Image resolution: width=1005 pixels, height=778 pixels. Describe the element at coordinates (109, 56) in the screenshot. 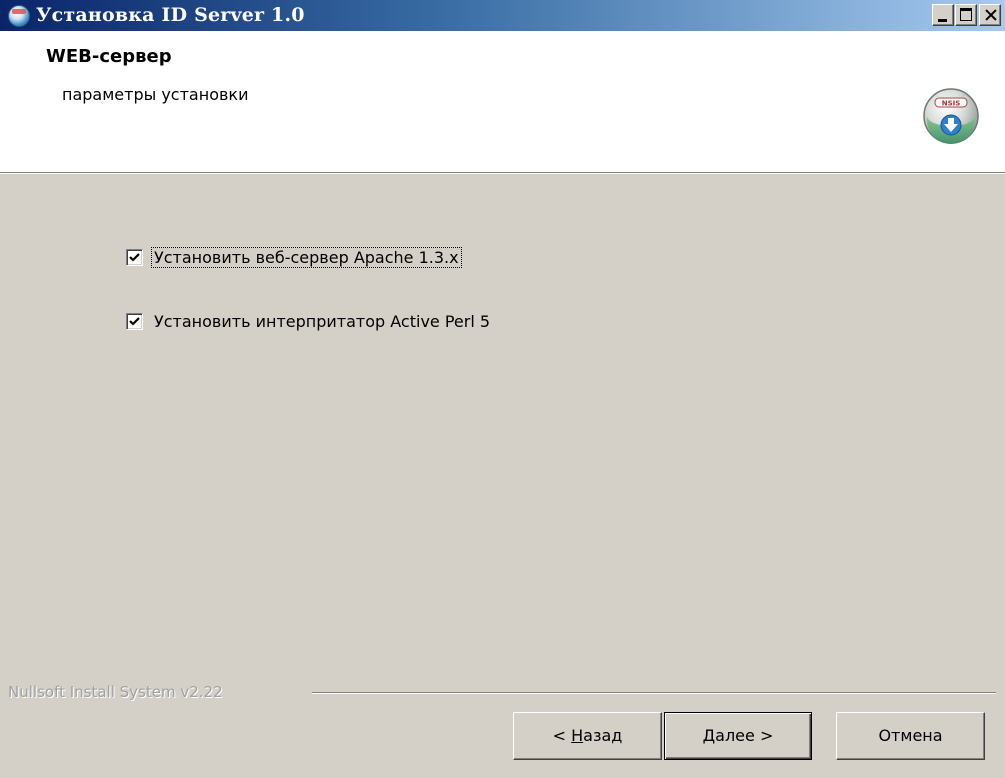

I see `page-title: WEB-сервер` at that location.